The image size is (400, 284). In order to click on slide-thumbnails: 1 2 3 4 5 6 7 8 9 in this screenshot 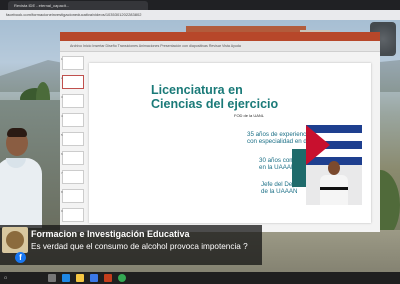, I will do `click(73, 144)`.